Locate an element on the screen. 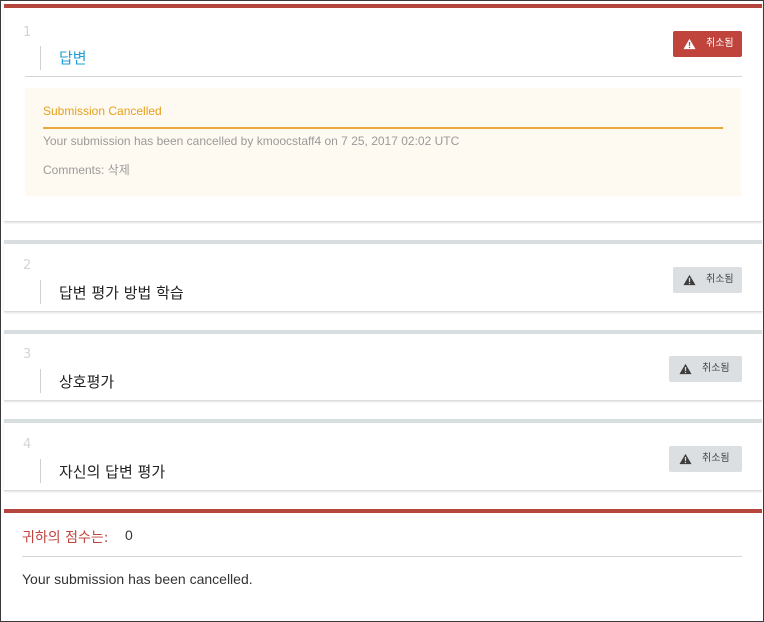  step-divider is located at coordinates (383, 76).